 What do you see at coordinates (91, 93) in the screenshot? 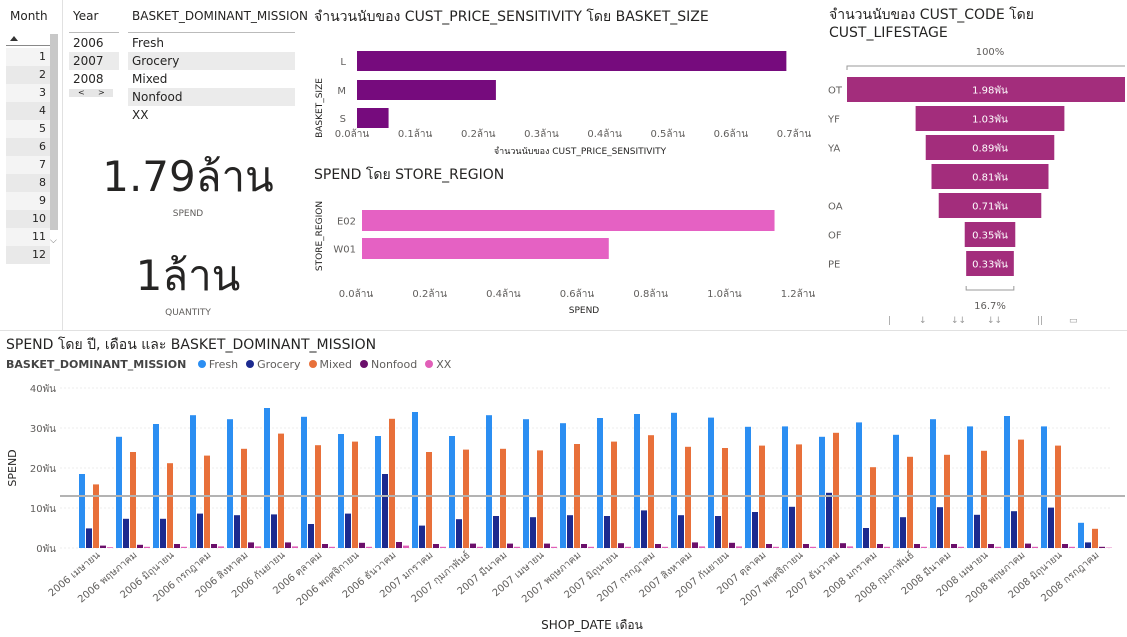
I see `year-scroll-bar: < >` at bounding box center [91, 93].